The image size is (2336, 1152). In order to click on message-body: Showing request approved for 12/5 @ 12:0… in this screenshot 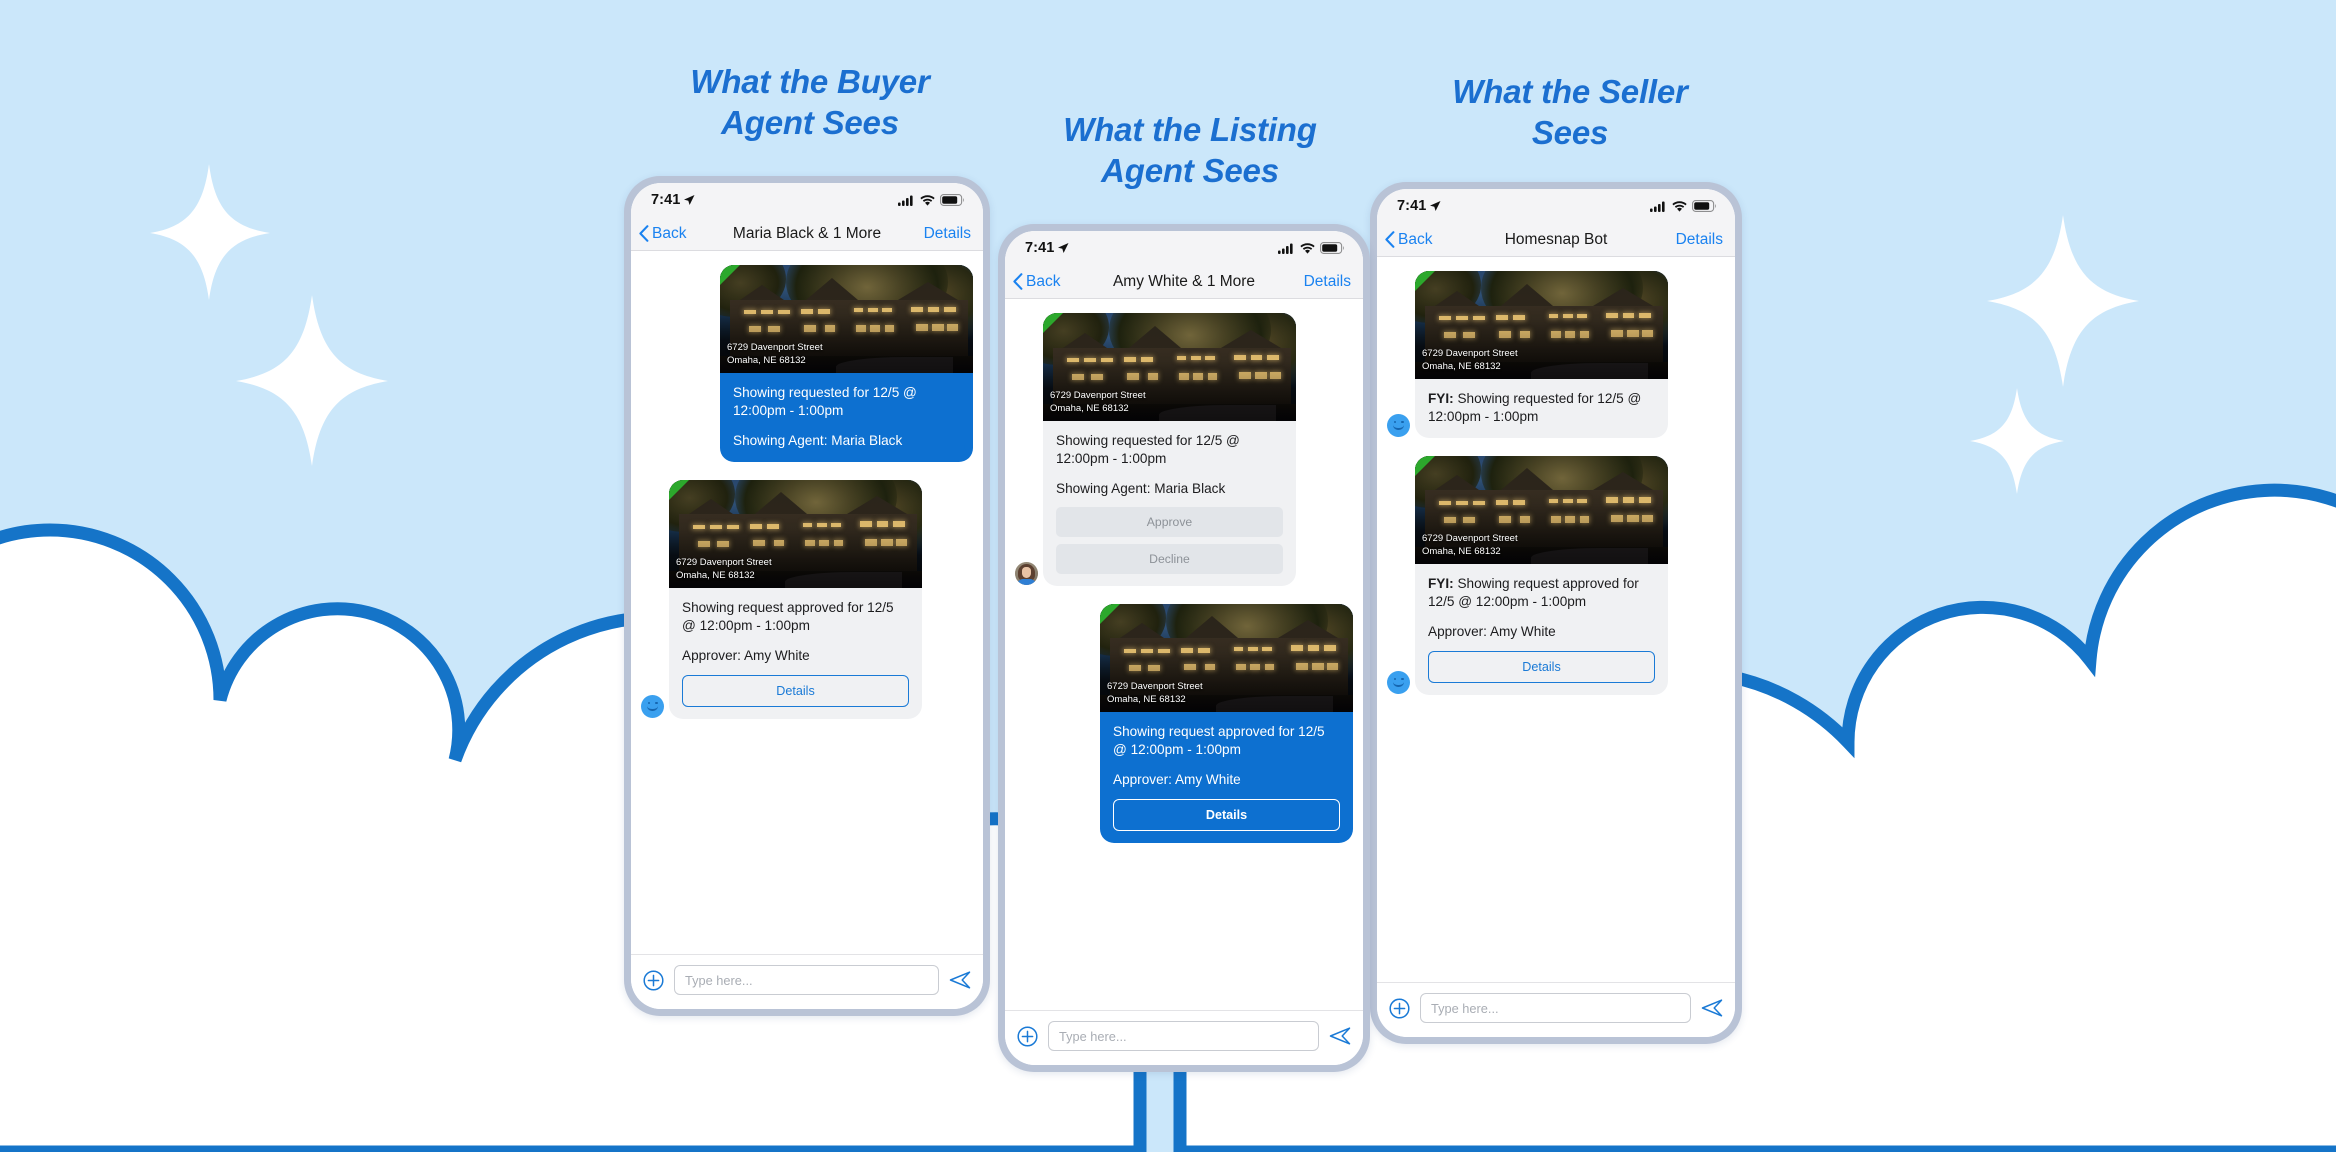, I will do `click(795, 653)`.